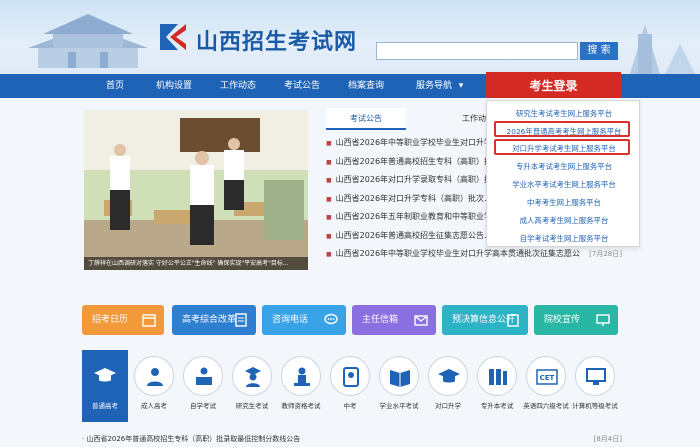  What do you see at coordinates (302, 86) in the screenshot?
I see `nav-exam-notices: 考试公告` at bounding box center [302, 86].